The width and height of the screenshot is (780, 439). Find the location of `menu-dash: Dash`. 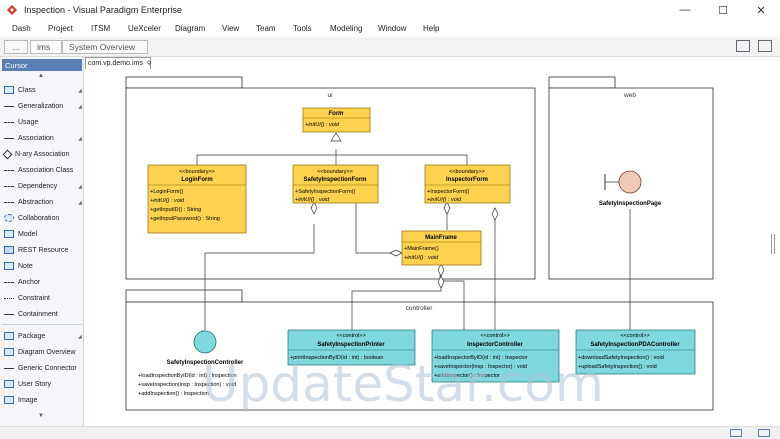

menu-dash: Dash is located at coordinates (21, 28).